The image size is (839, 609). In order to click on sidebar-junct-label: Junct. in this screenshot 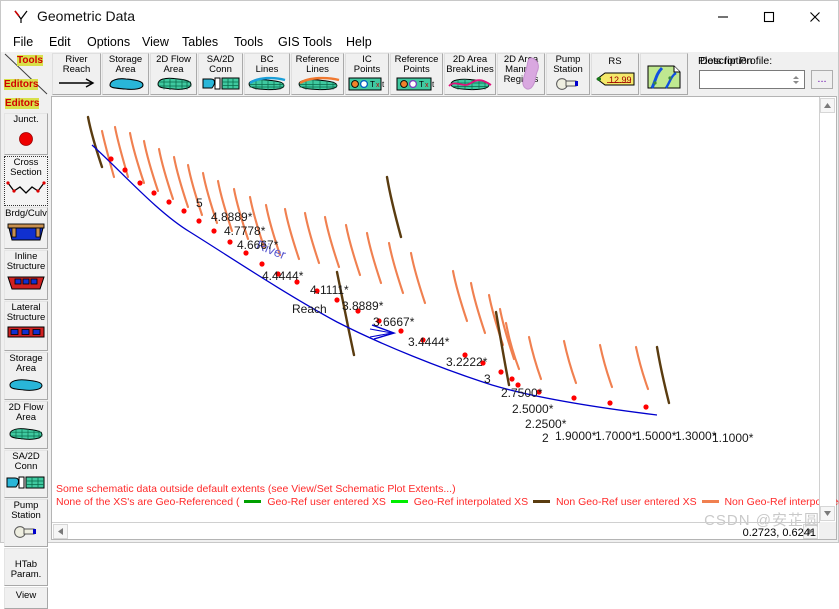, I will do `click(26, 119)`.